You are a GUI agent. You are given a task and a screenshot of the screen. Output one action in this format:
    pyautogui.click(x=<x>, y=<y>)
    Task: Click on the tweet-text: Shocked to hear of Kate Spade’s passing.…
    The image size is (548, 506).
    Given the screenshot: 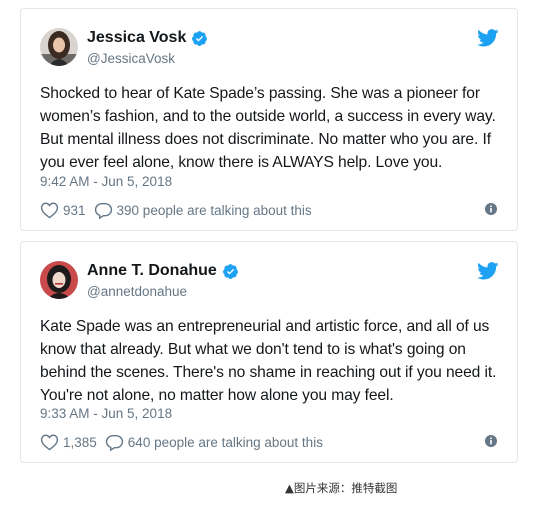 What is the action you would take?
    pyautogui.click(x=268, y=128)
    